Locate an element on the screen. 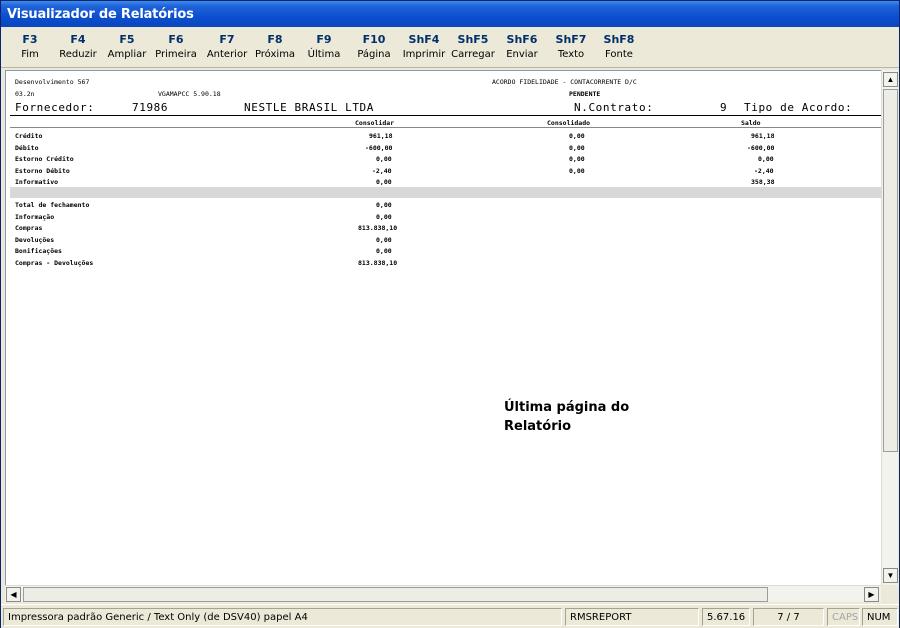  enviar-key: ShF6 is located at coordinates (522, 39).